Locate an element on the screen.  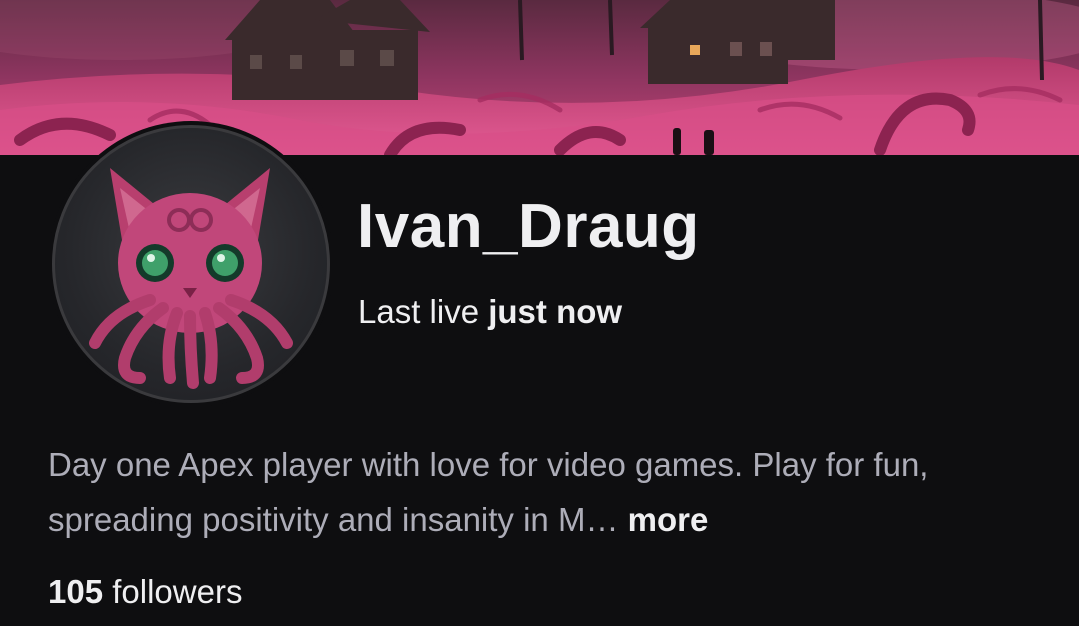
followers-count: 105 followers is located at coordinates (145, 591).